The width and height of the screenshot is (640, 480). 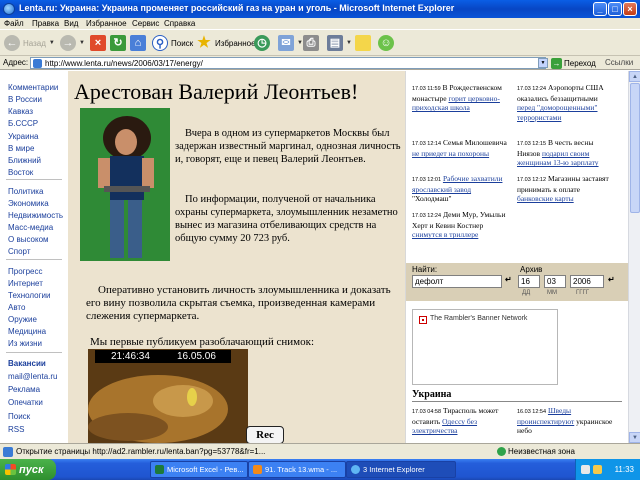 What do you see at coordinates (27, 331) in the screenshot?
I see `nav-link: Медицина` at bounding box center [27, 331].